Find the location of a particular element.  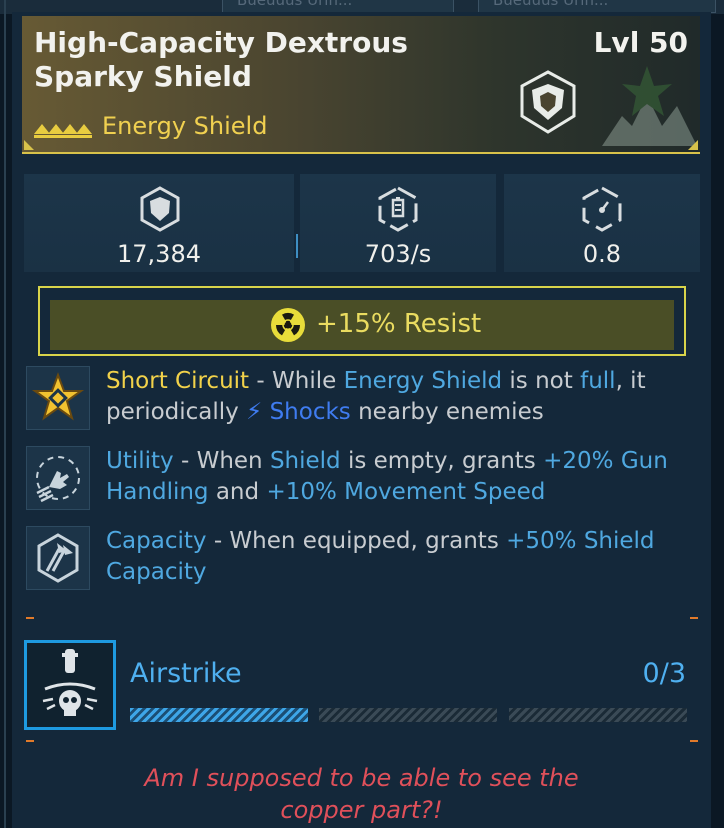

stat-divider is located at coordinates (297, 246).